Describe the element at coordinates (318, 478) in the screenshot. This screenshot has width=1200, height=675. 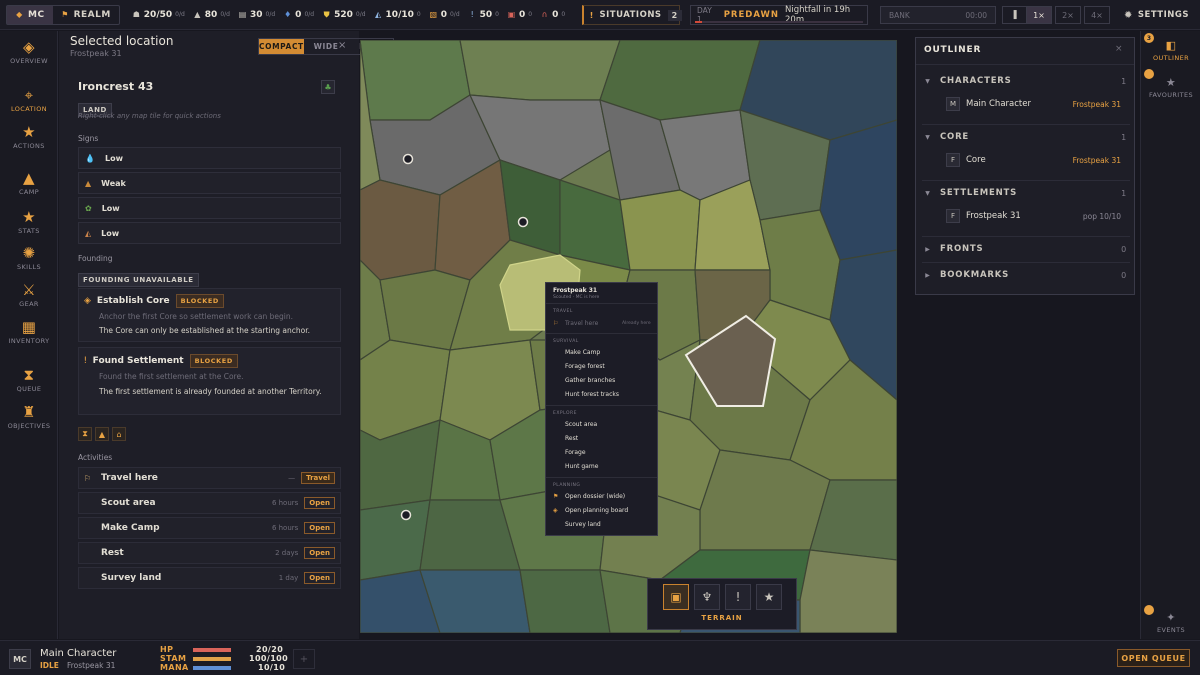
I see `travel-button: Travel` at that location.